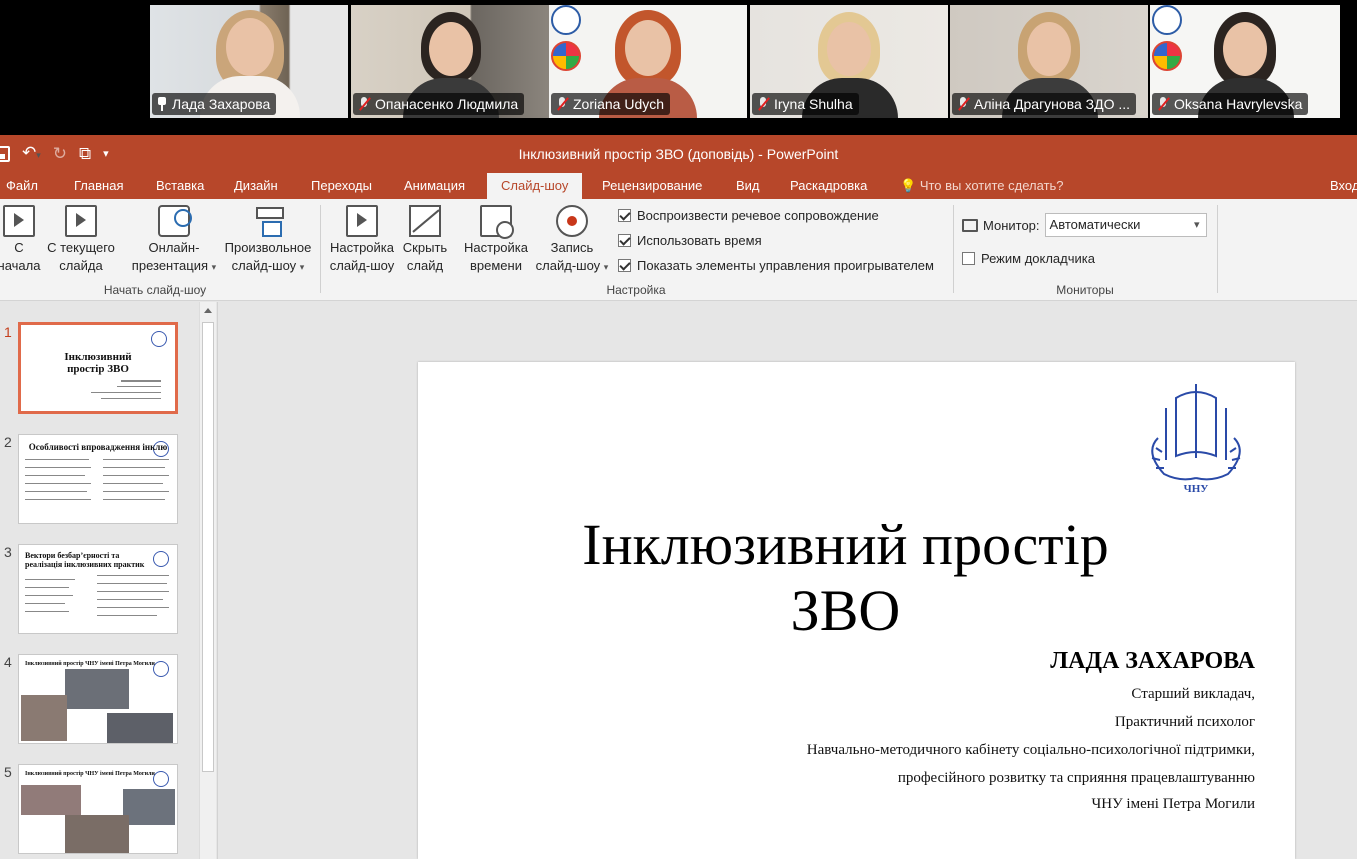  Describe the element at coordinates (434, 186) in the screenshot. I see `tab-animations: Анимация` at that location.